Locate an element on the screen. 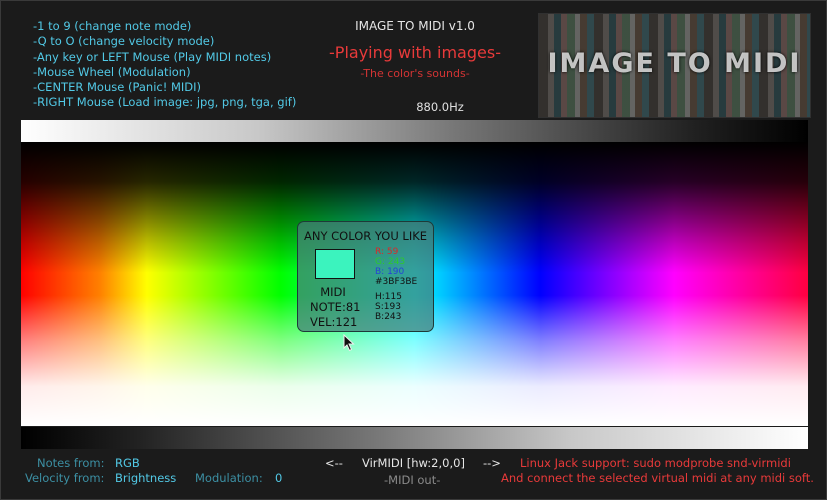 This screenshot has width=827, height=500. logo-image: IMAGE TO MIDI is located at coordinates (674, 65).